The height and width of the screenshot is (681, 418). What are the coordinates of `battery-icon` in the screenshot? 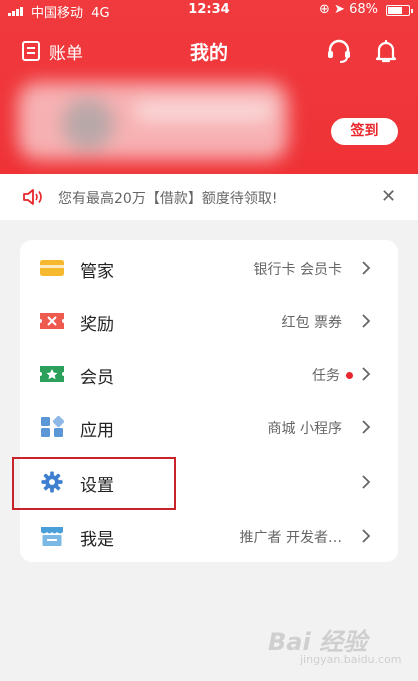 It's located at (399, 10).